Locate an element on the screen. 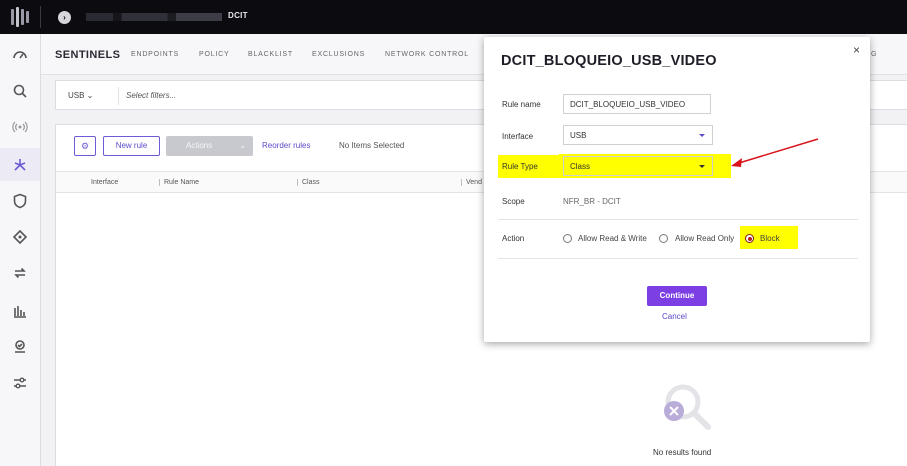 The height and width of the screenshot is (466, 907). sidebar-item-broadcast is located at coordinates (20, 126).